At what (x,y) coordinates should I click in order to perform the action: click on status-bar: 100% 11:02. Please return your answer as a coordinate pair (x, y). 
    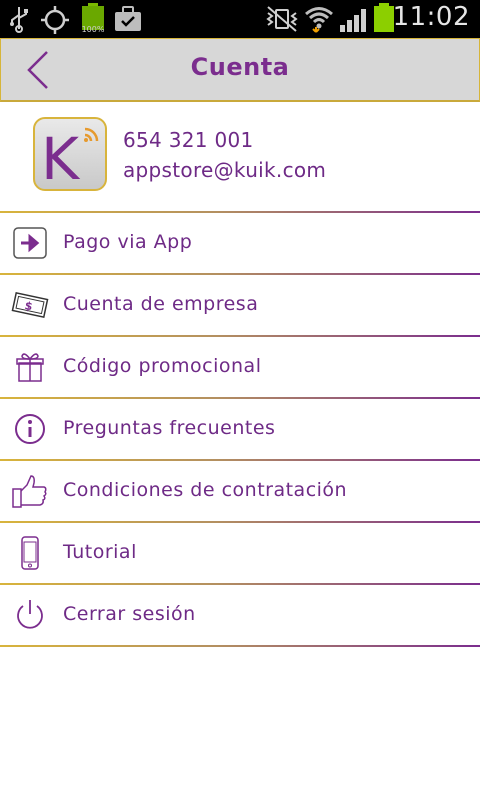
    Looking at the image, I should click on (240, 19).